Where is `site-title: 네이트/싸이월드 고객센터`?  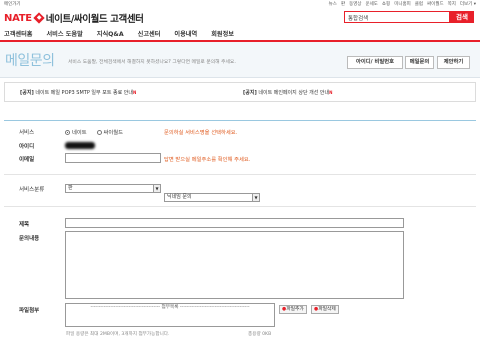 site-title: 네이트/싸이월드 고객센터 is located at coordinates (94, 19).